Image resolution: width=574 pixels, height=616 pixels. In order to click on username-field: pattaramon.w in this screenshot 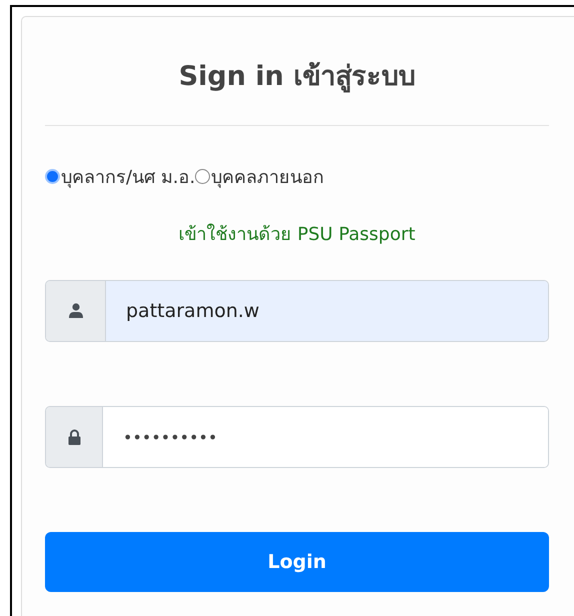, I will do `click(297, 311)`.